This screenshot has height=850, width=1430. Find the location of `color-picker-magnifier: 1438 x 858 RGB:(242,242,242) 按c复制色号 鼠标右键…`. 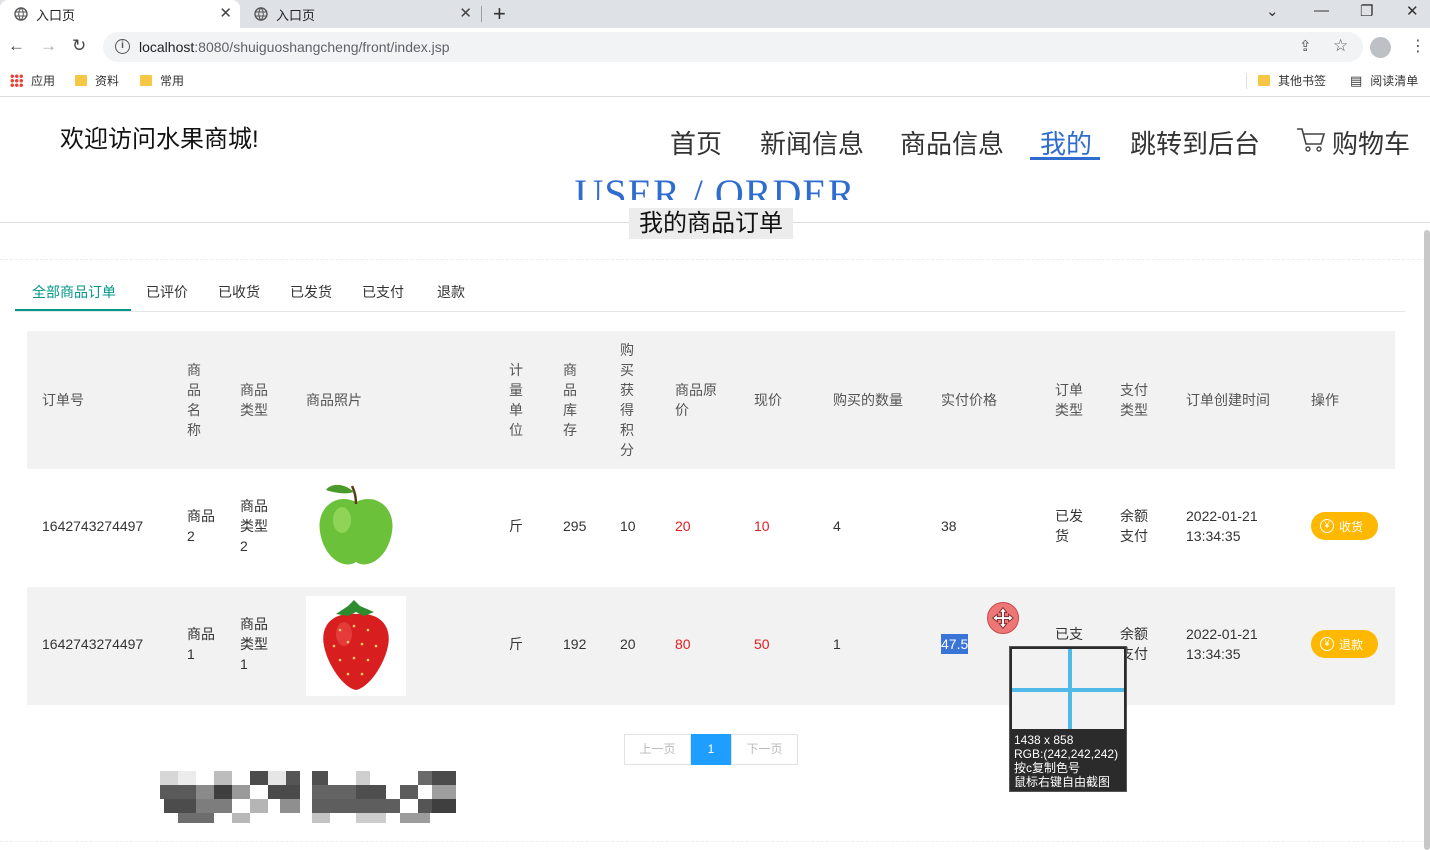

color-picker-magnifier: 1438 x 858 RGB:(242,242,242) 按c复制色号 鼠标右键… is located at coordinates (1068, 719).